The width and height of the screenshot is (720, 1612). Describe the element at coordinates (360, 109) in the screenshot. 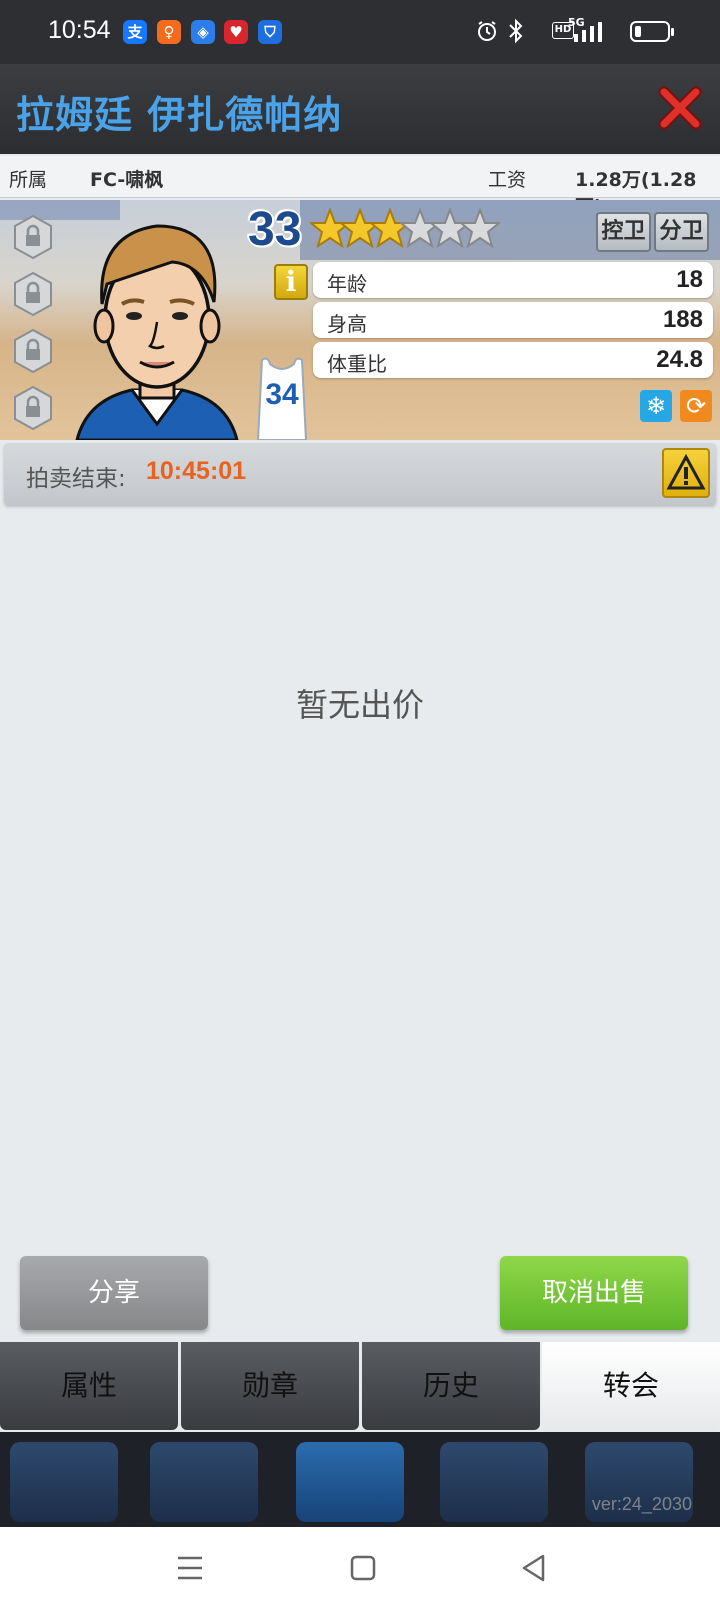

I see `title-bar: 拉姆廷 伊扎德帕纳` at that location.